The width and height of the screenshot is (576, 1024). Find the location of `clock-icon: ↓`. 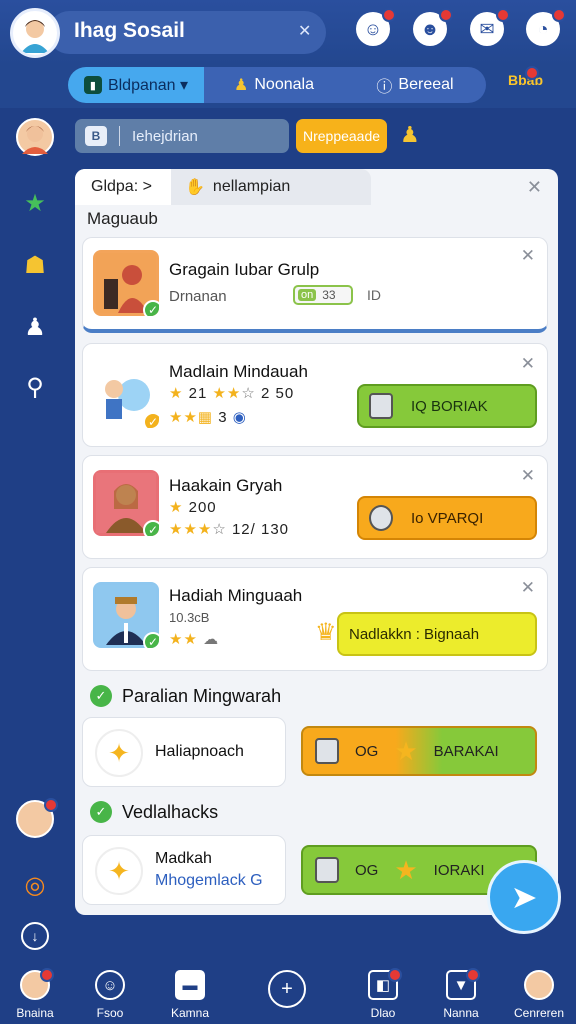

clock-icon: ↓ is located at coordinates (35, 936).